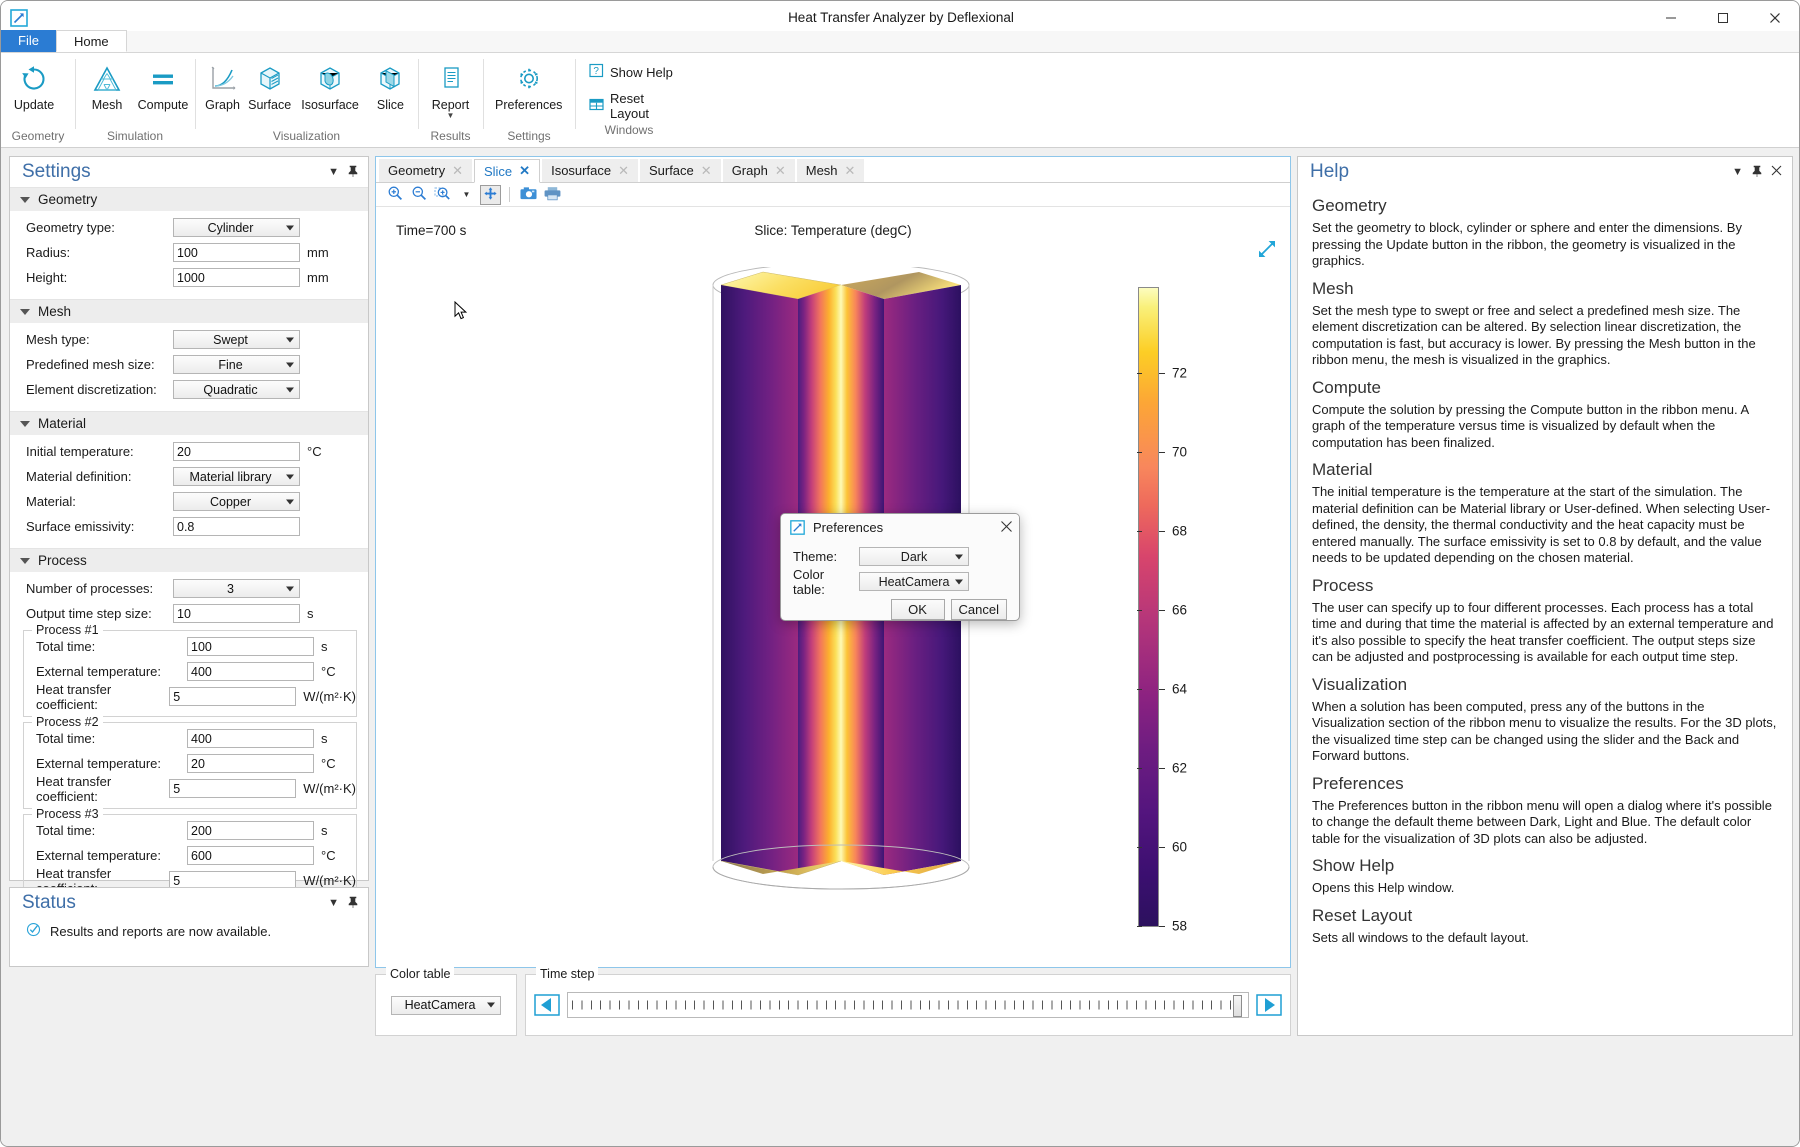 This screenshot has width=1800, height=1147. What do you see at coordinates (74, 788) in the screenshot?
I see `row-label: Heat transfer coefficient:` at bounding box center [74, 788].